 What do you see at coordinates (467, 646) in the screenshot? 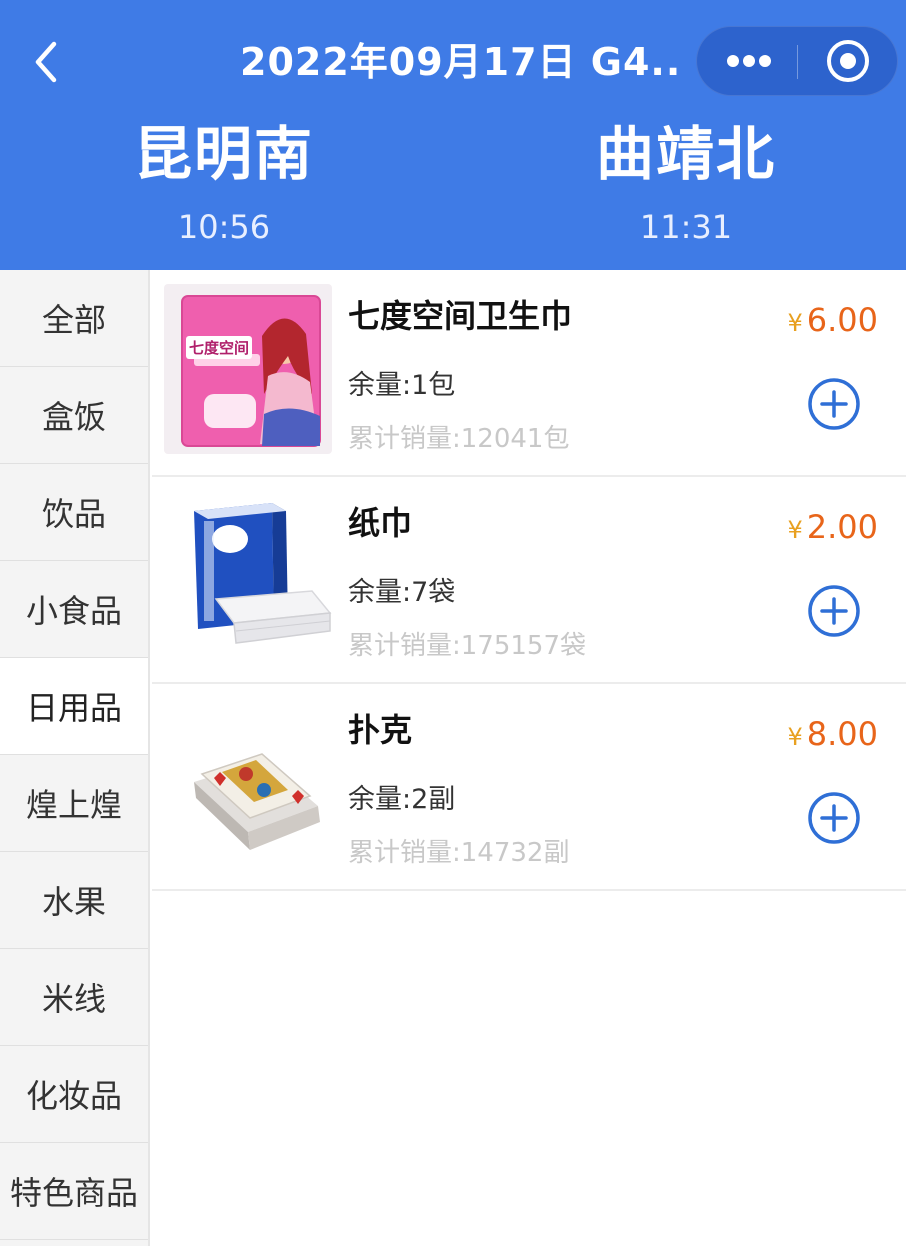
I see `product-sales: 累计销量:175157袋` at bounding box center [467, 646].